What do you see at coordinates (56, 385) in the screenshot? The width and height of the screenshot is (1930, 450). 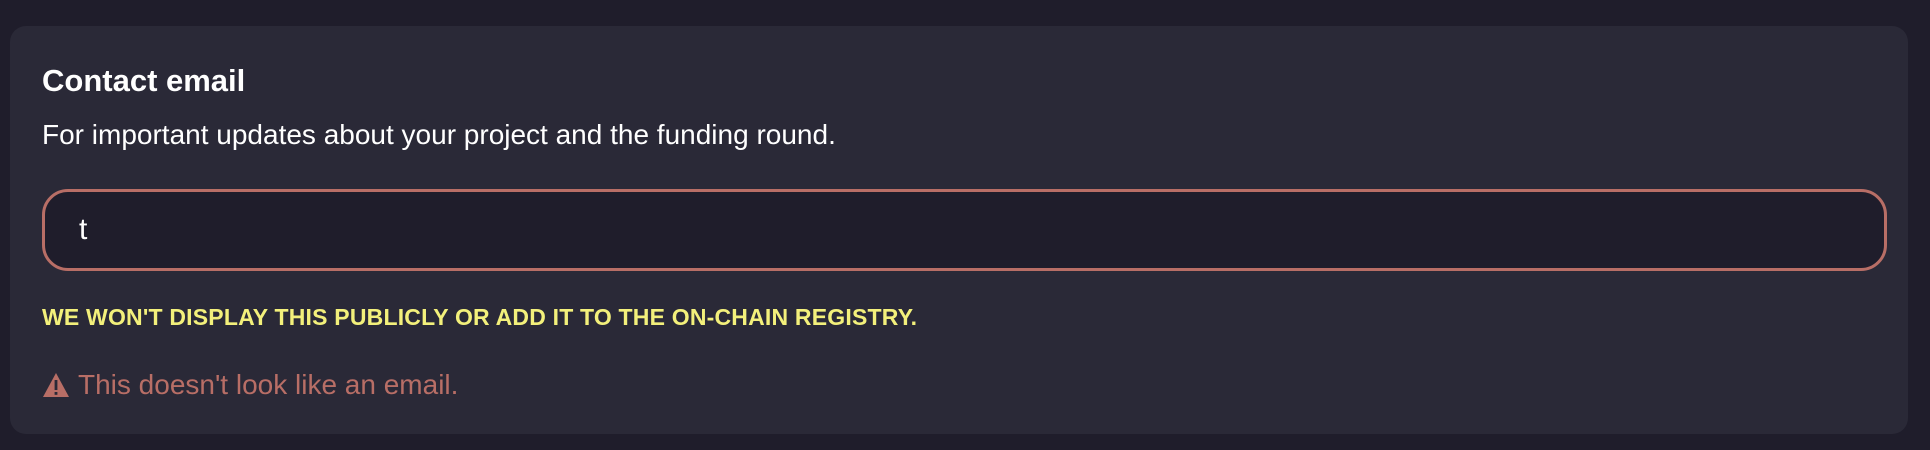 I see `warning-icon` at bounding box center [56, 385].